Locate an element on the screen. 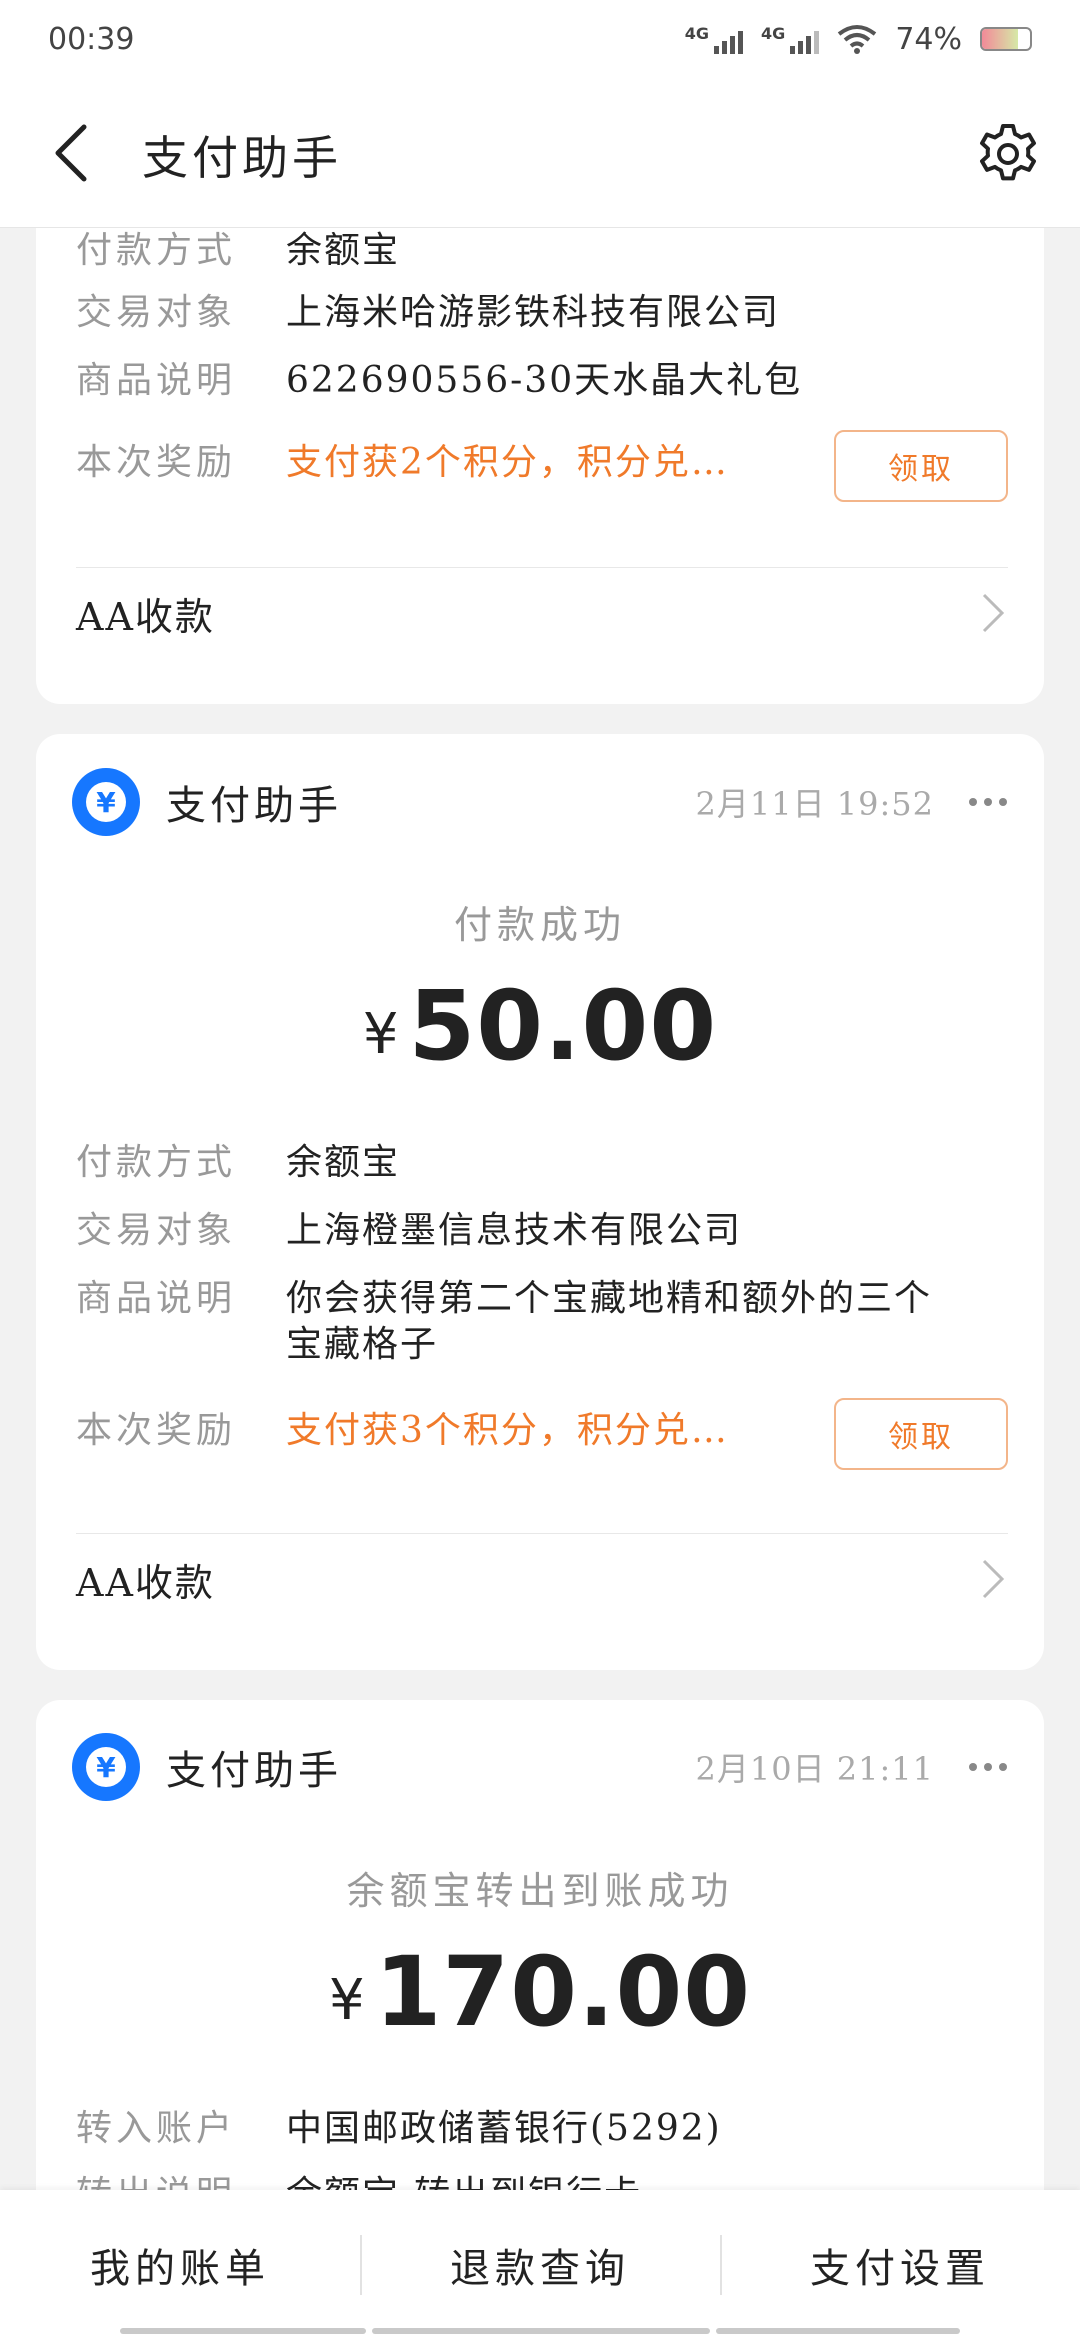  counterparty-value: 上海橙墨信息技术有限公司 is located at coordinates (514, 1230).